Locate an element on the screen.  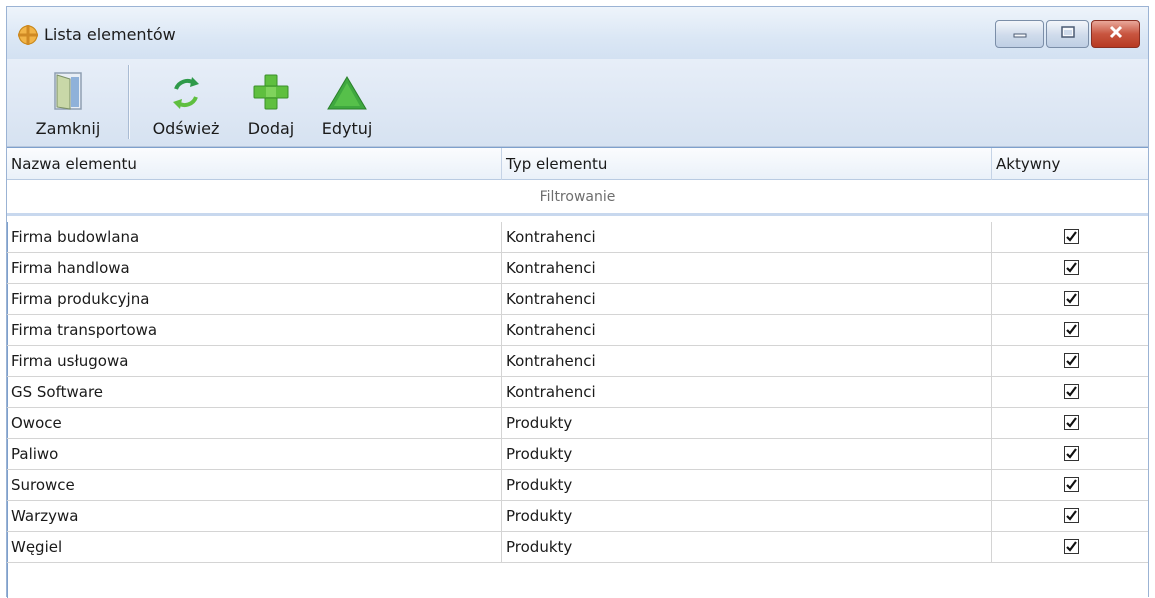
table-row: Surowce Produkty is located at coordinates (577, 485).